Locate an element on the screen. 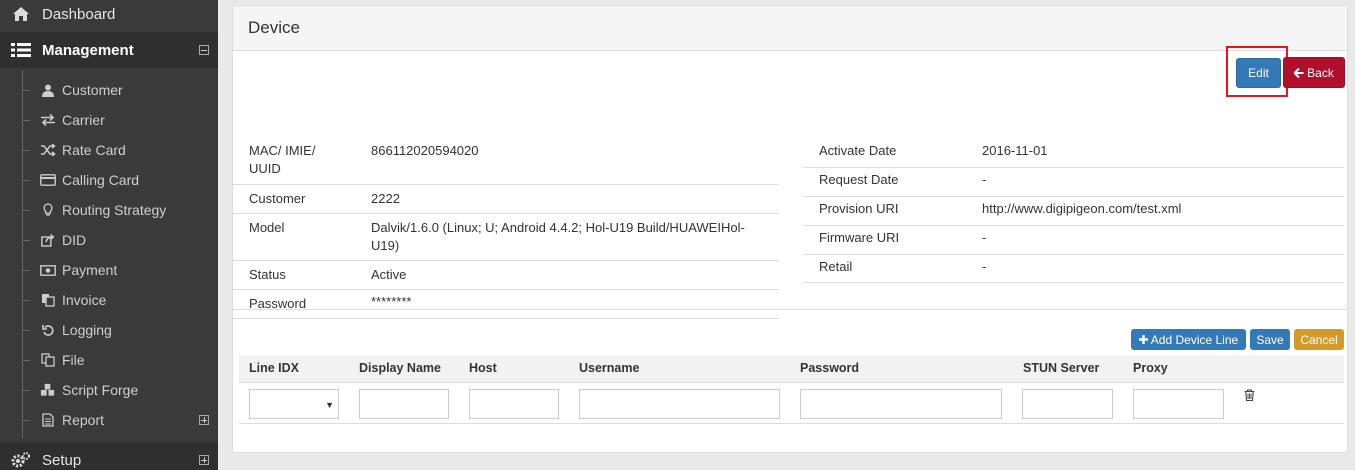 Image resolution: width=1355 pixels, height=470 pixels. detail-row: Customer 2222 is located at coordinates (506, 199).